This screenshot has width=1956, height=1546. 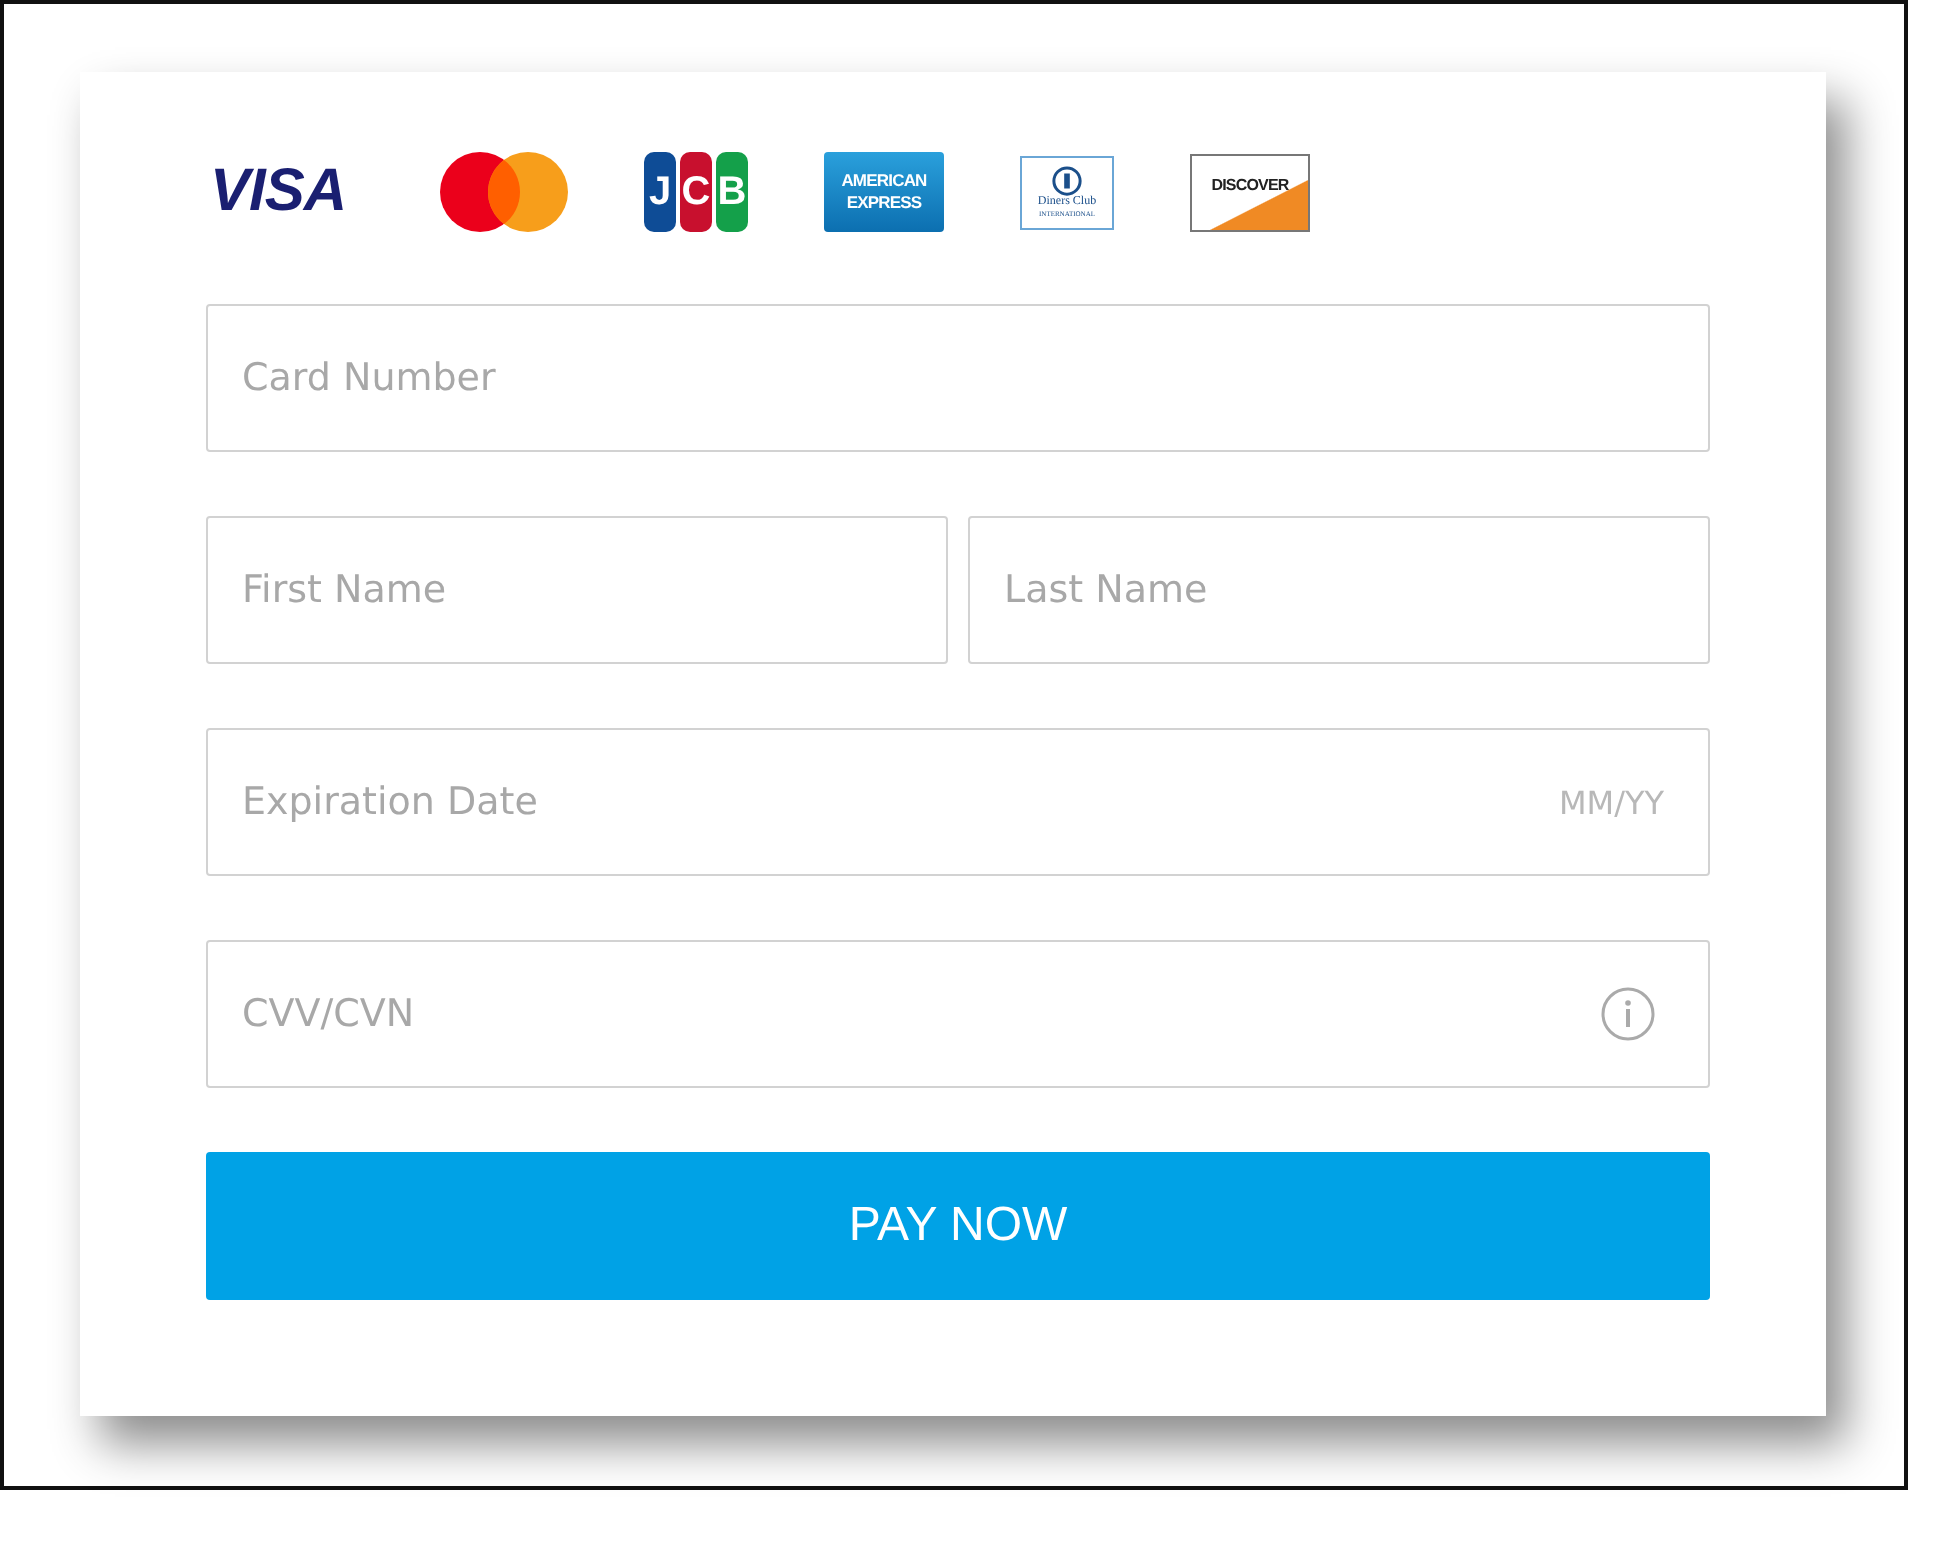 I want to click on placeholder-text: Last Name, so click(x=1107, y=590).